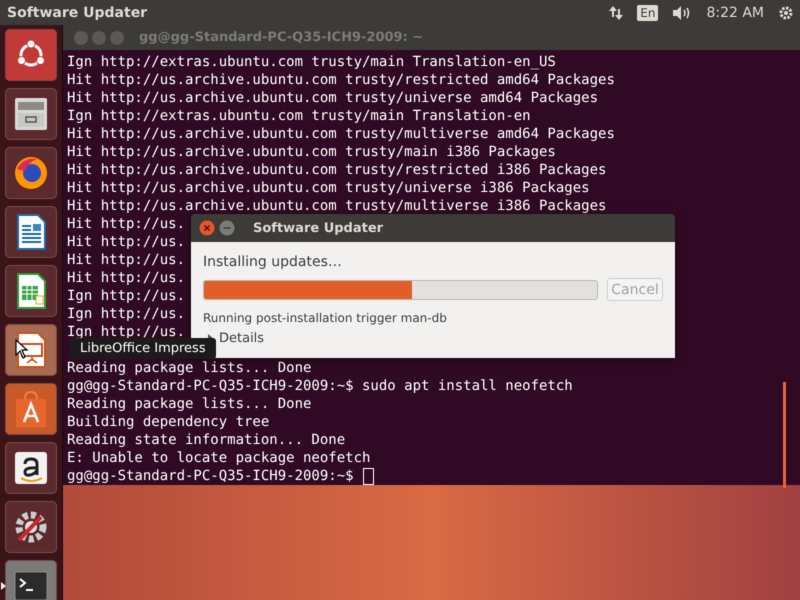  Describe the element at coordinates (336, 170) in the screenshot. I see `terminal-line: Hit http://us.archive.ubuntu.com trusty/restricted i386 Packages` at that location.